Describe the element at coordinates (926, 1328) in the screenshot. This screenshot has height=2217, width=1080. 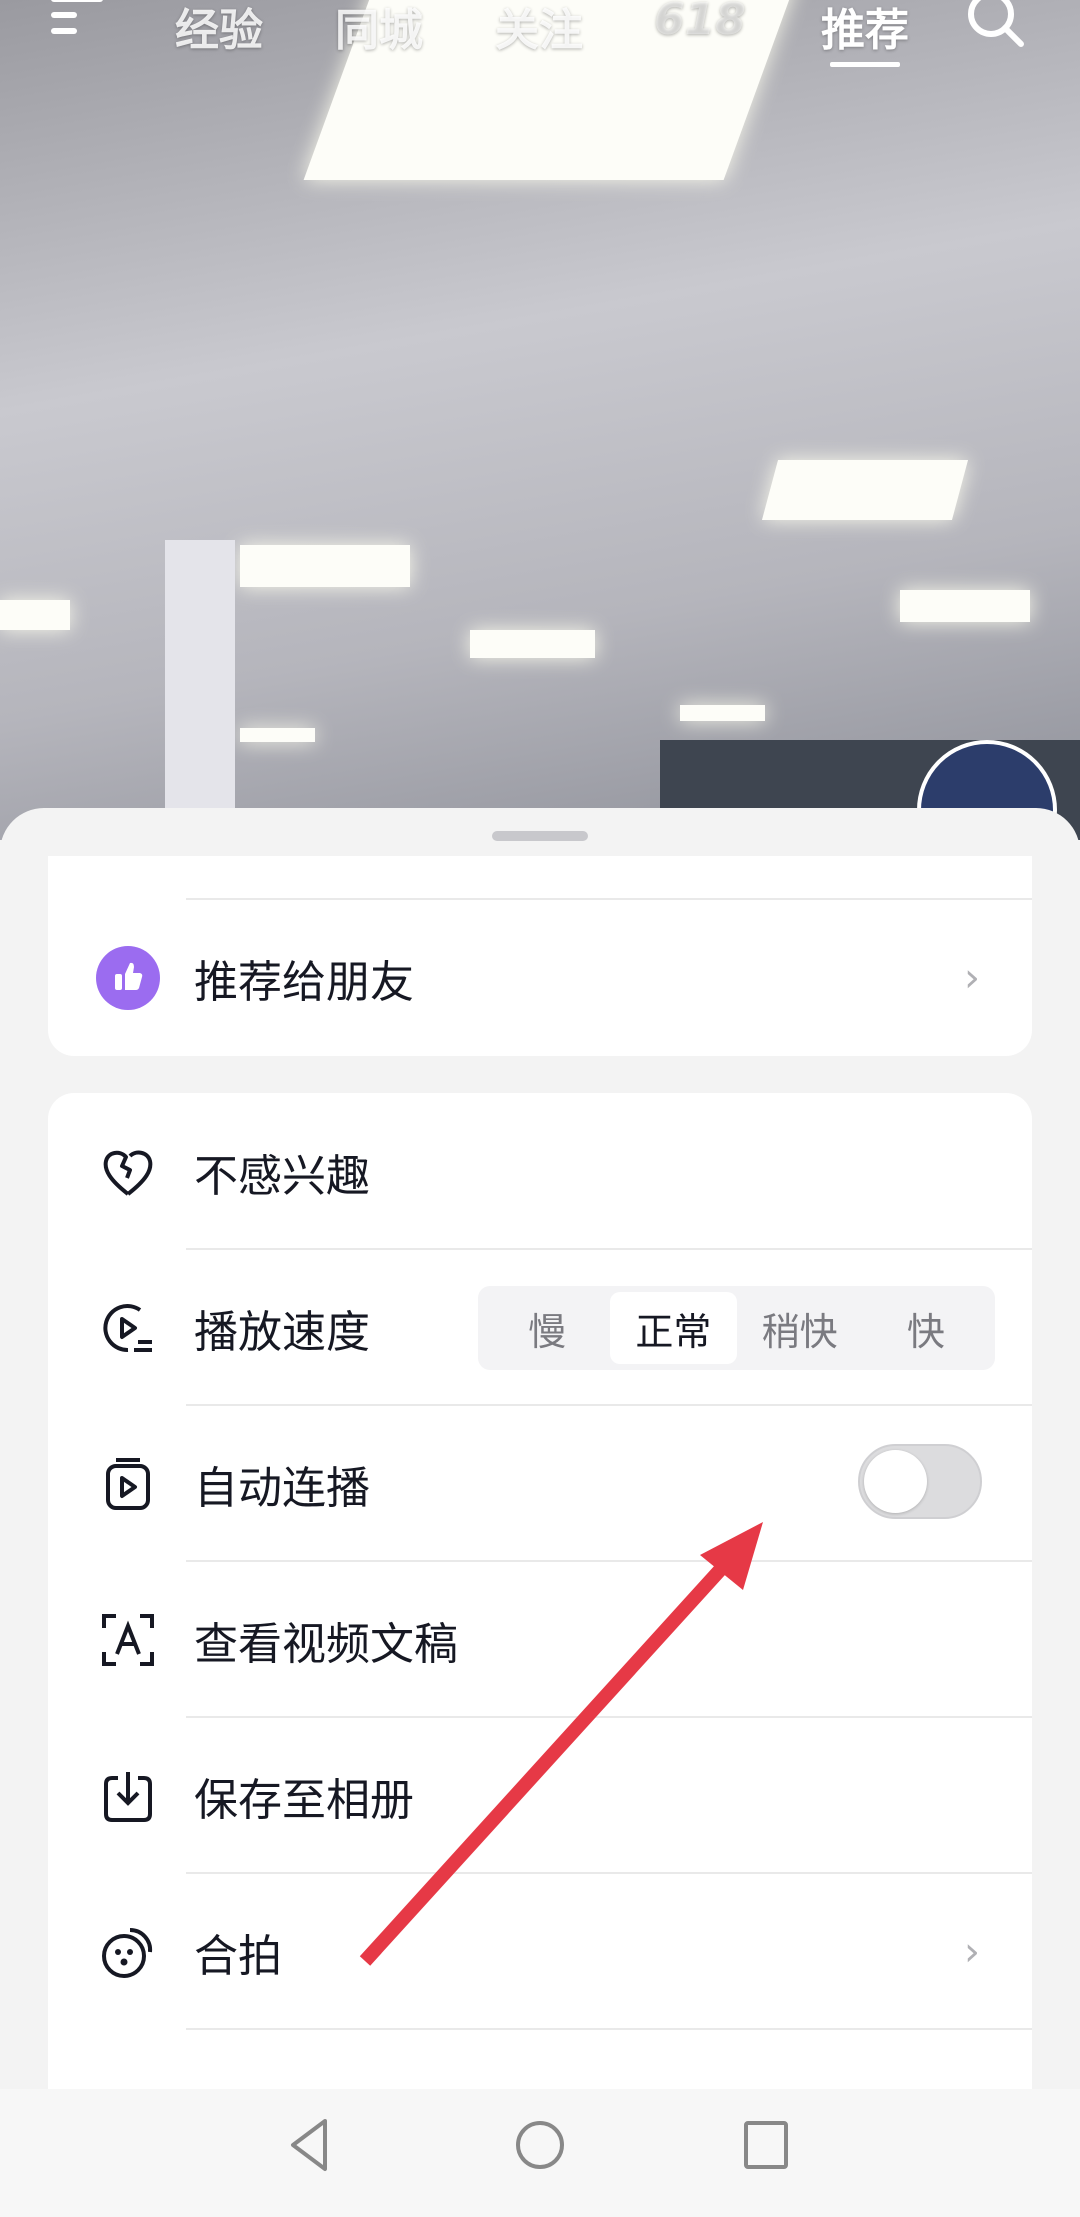
I see `speed-option-fast: 快` at that location.